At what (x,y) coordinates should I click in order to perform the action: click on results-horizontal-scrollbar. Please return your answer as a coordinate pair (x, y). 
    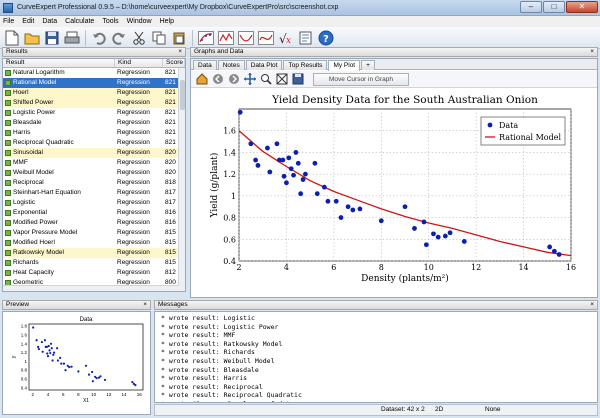
    Looking at the image, I should click on (91, 288).